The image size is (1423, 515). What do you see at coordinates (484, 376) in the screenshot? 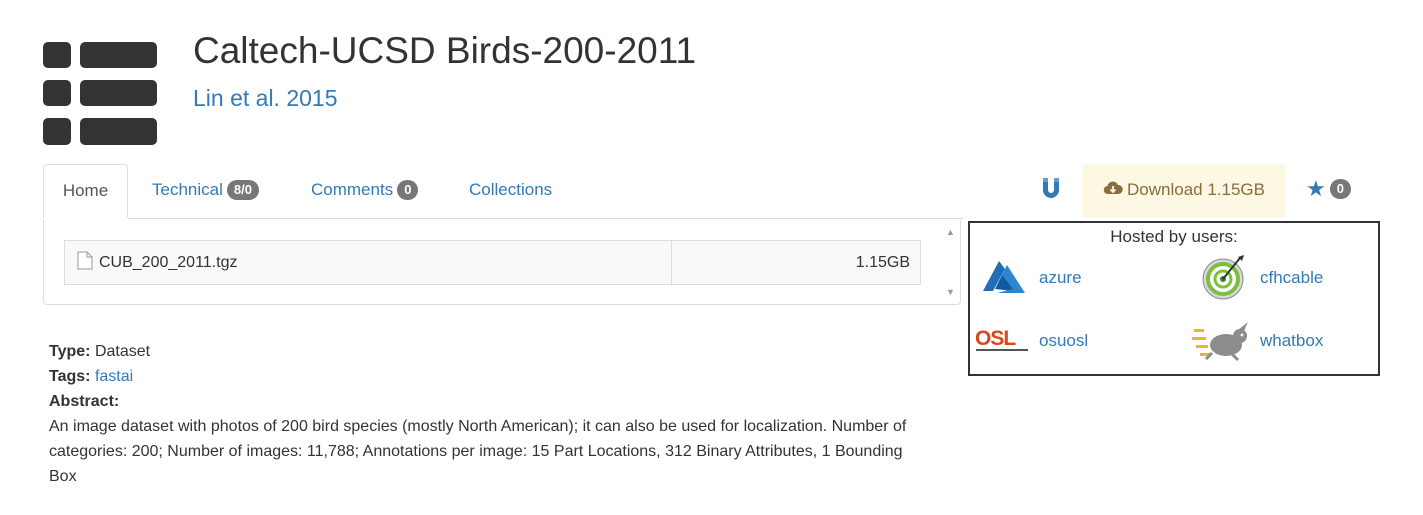
I see `tags-row: Tags: fastai` at bounding box center [484, 376].